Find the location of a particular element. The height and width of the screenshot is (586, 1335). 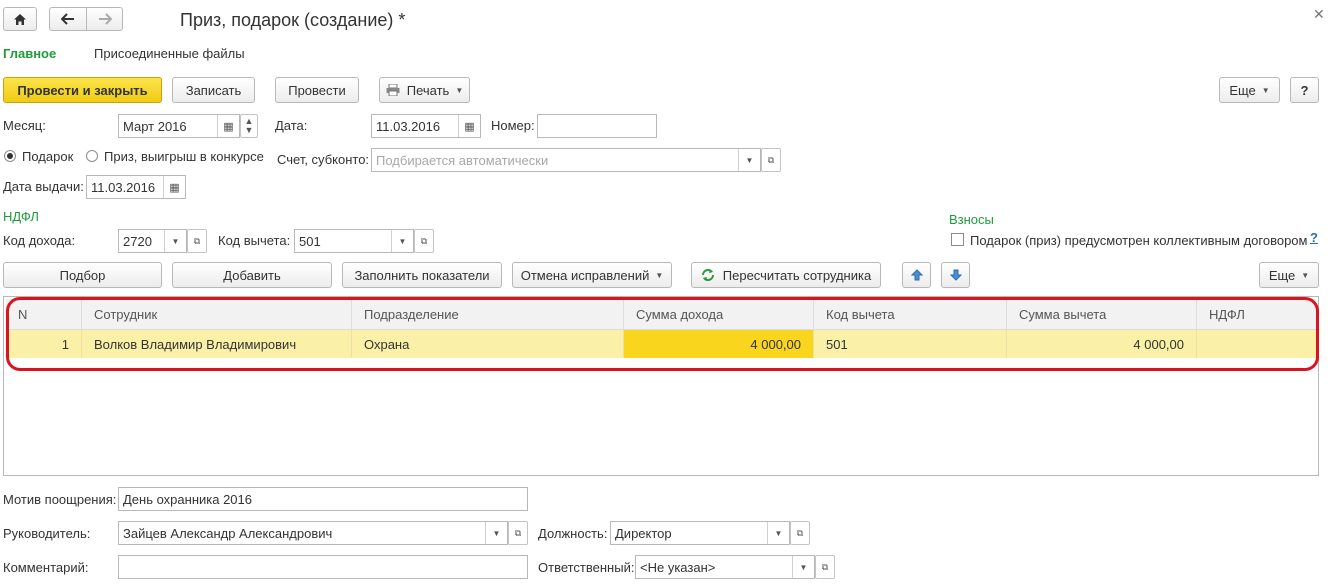

position-field: Директор ▼ is located at coordinates (700, 533).